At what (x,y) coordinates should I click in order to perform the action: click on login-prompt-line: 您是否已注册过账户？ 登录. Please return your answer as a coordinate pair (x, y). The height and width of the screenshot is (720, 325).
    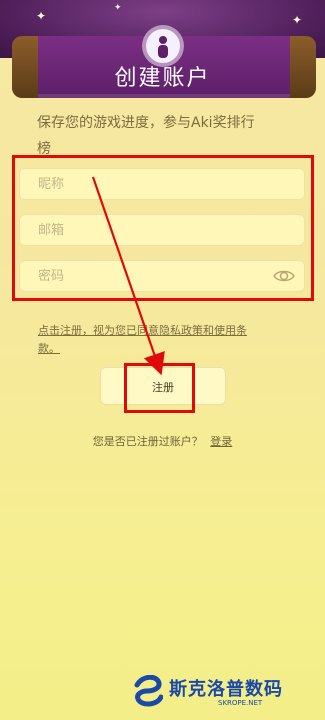
    Looking at the image, I should click on (162, 441).